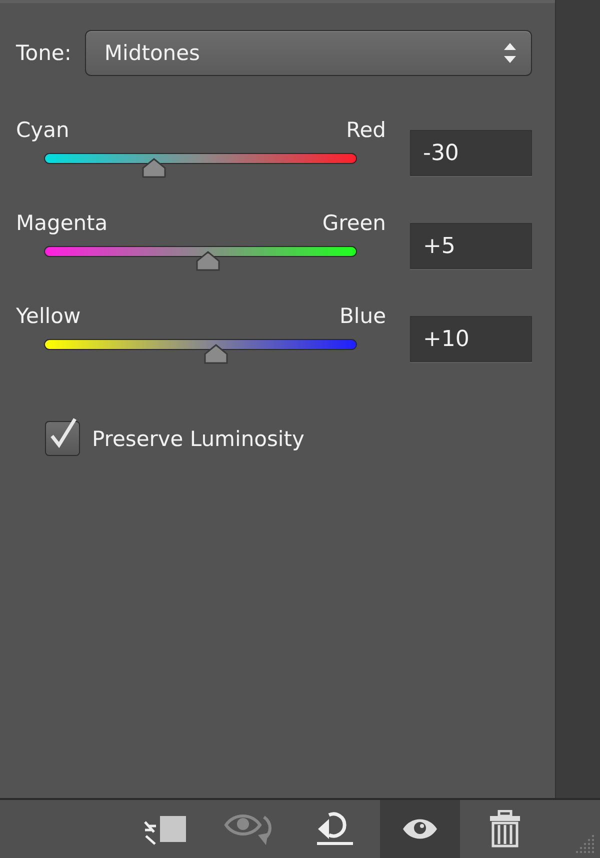 This screenshot has height=858, width=600. What do you see at coordinates (335, 829) in the screenshot?
I see `reset-arrow-icon` at bounding box center [335, 829].